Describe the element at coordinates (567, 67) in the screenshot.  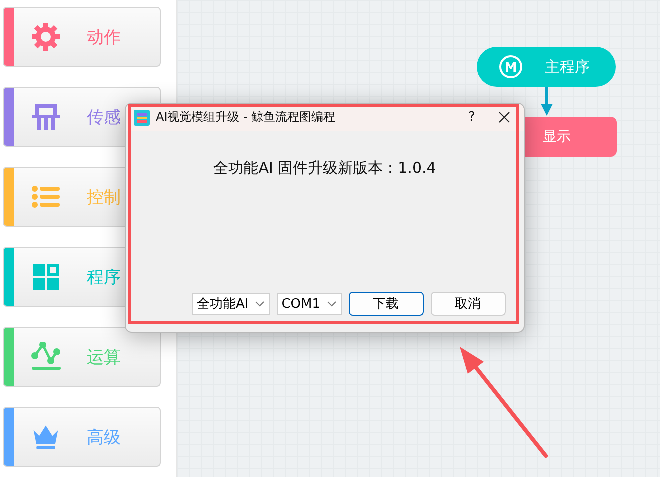
I see `node-label: 主程序` at that location.